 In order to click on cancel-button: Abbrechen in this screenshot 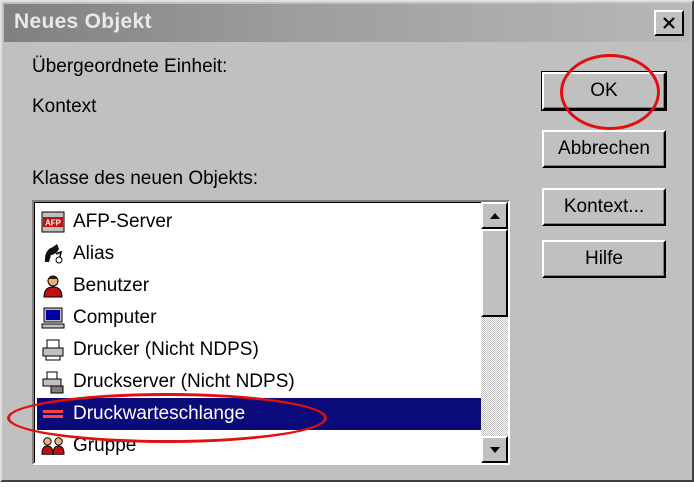, I will do `click(604, 149)`.